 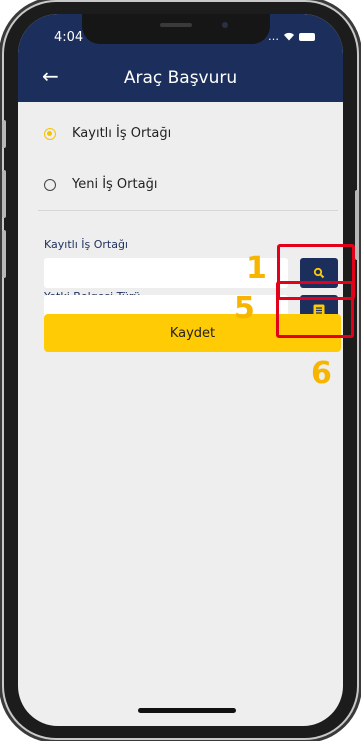 What do you see at coordinates (69, 37) in the screenshot?
I see `status-time: 4:04` at bounding box center [69, 37].